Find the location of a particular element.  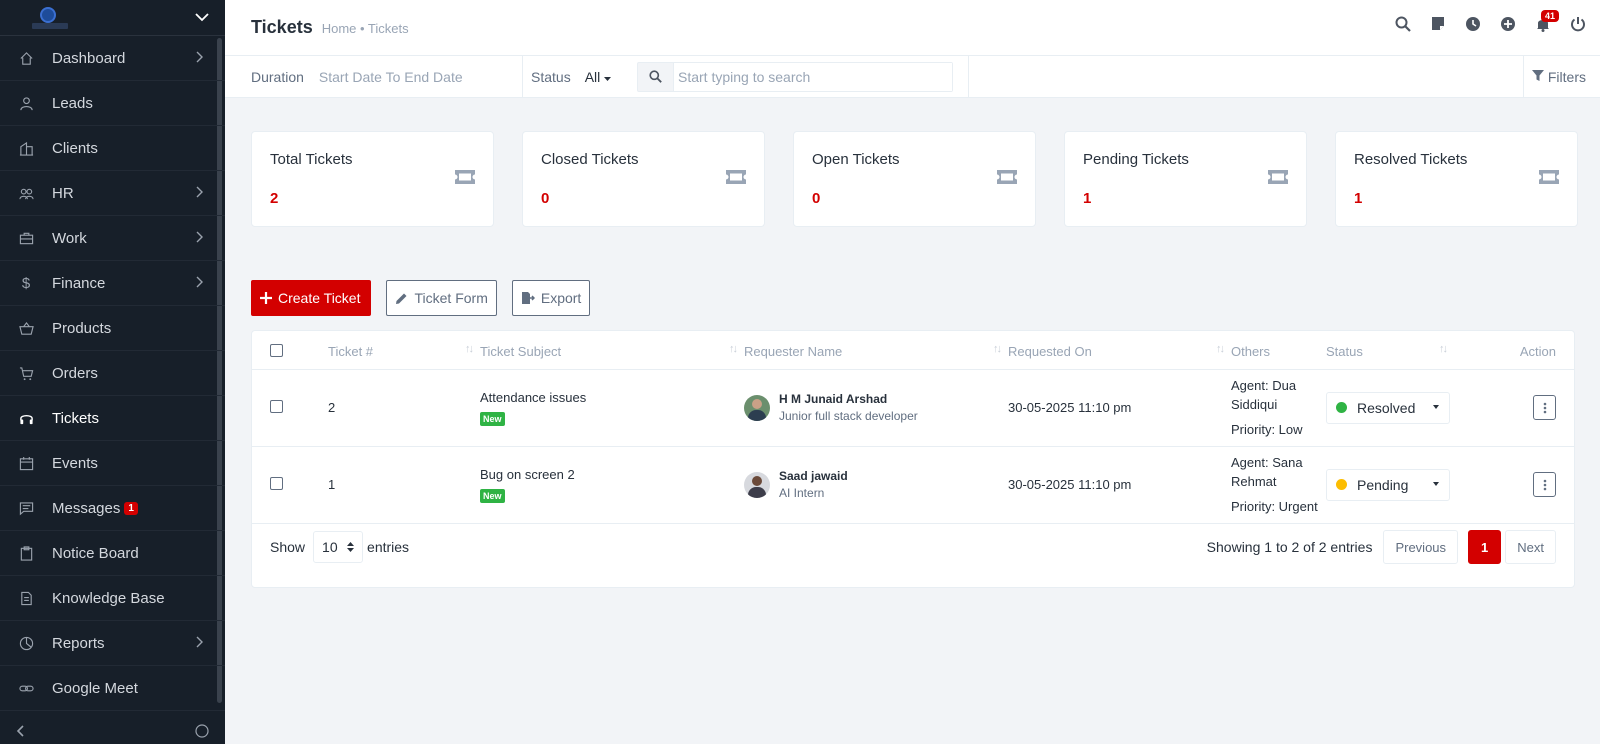

messages-badge: 1 is located at coordinates (131, 509).